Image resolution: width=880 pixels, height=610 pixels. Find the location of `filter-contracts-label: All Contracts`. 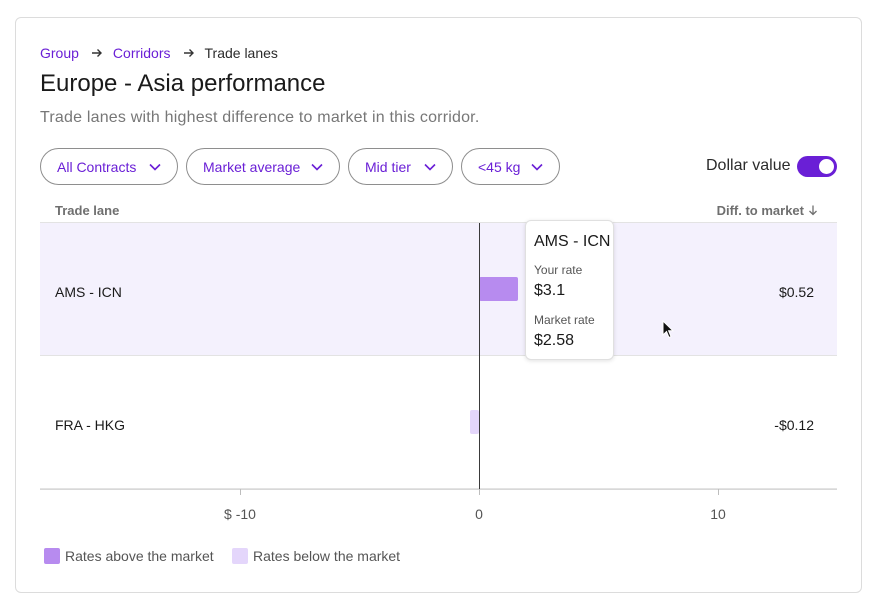

filter-contracts-label: All Contracts is located at coordinates (97, 166).